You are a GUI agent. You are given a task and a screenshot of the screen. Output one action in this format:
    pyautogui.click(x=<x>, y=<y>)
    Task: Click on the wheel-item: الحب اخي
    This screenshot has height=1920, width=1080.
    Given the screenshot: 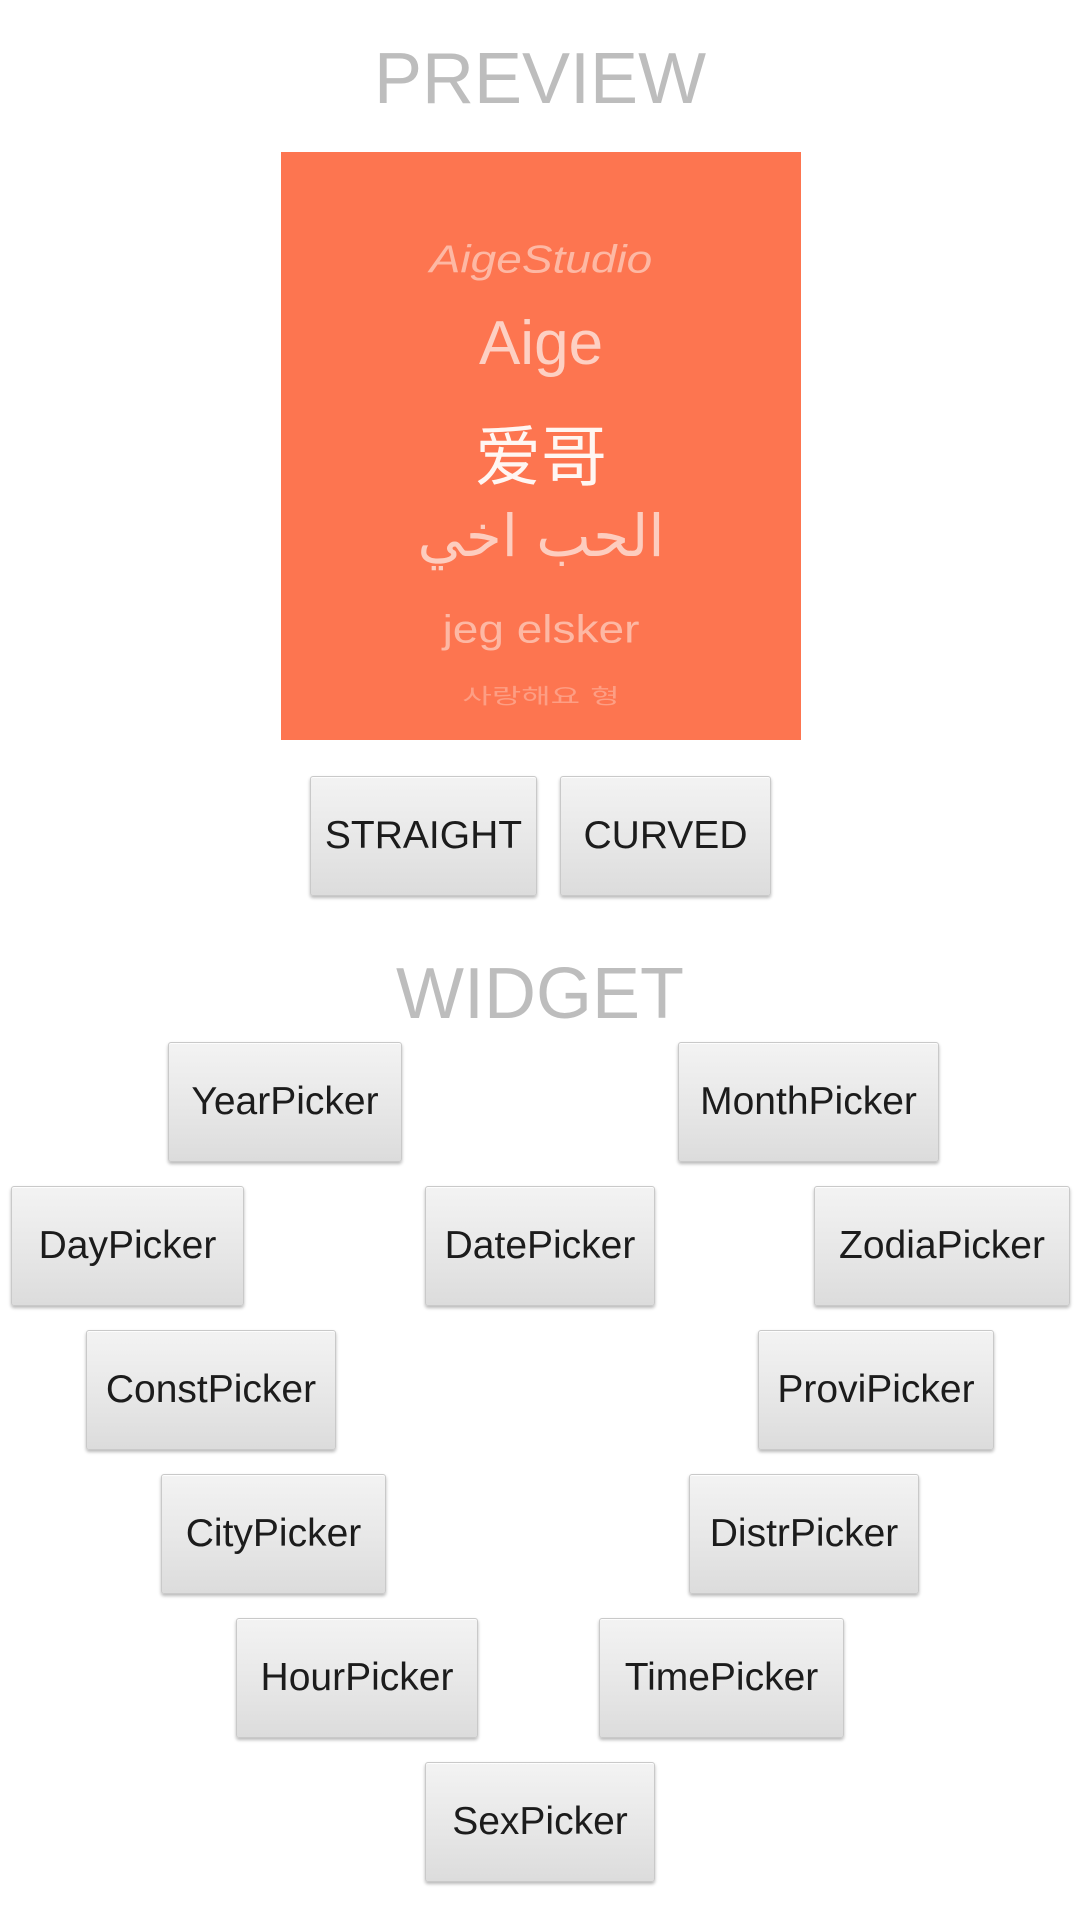 What is the action you would take?
    pyautogui.click(x=541, y=536)
    